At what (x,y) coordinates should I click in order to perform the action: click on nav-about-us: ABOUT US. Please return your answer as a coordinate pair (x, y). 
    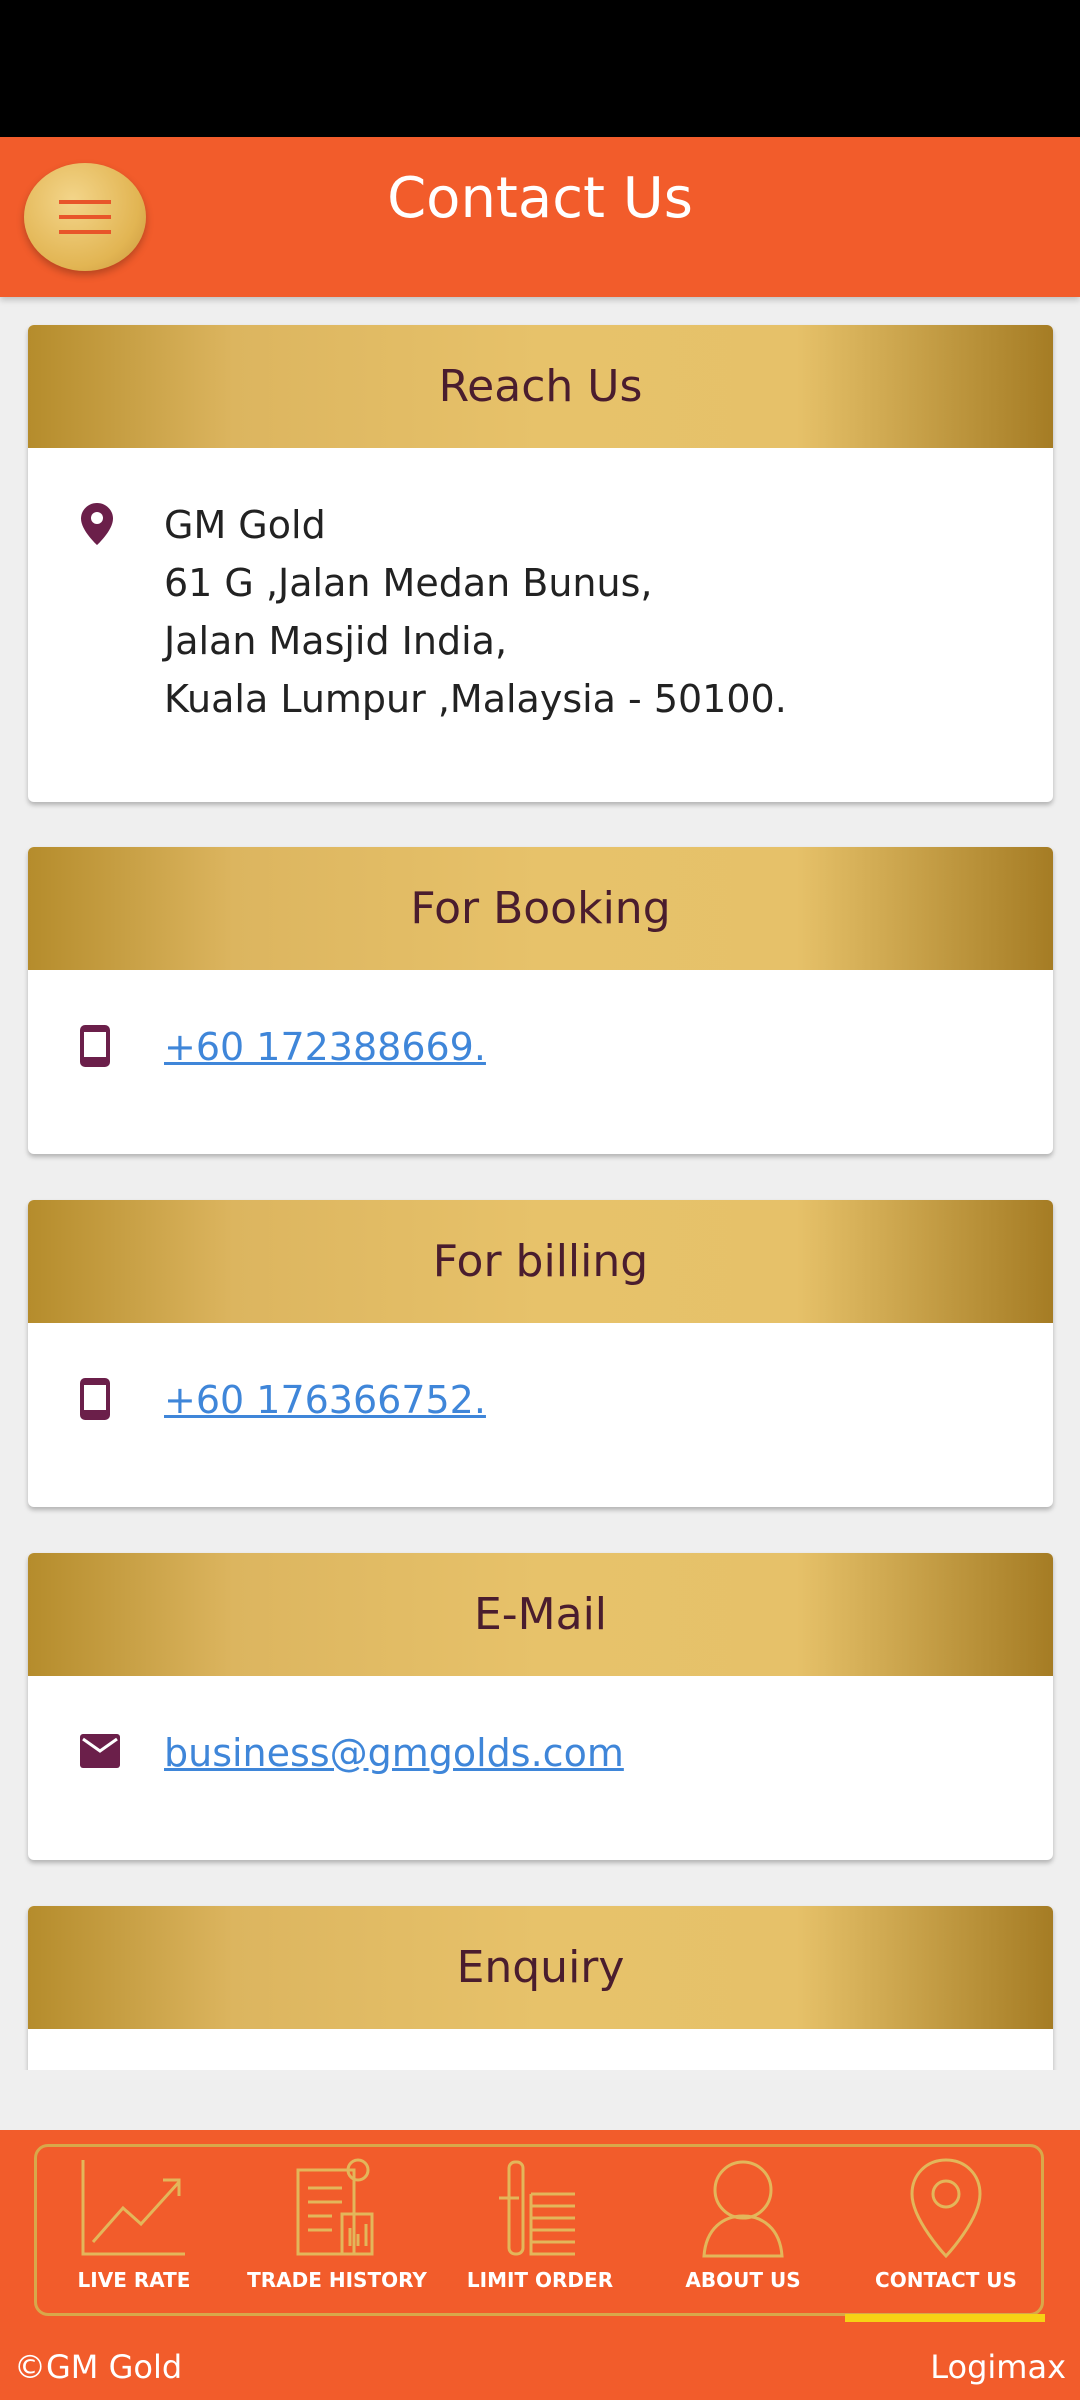
    Looking at the image, I should click on (743, 2230).